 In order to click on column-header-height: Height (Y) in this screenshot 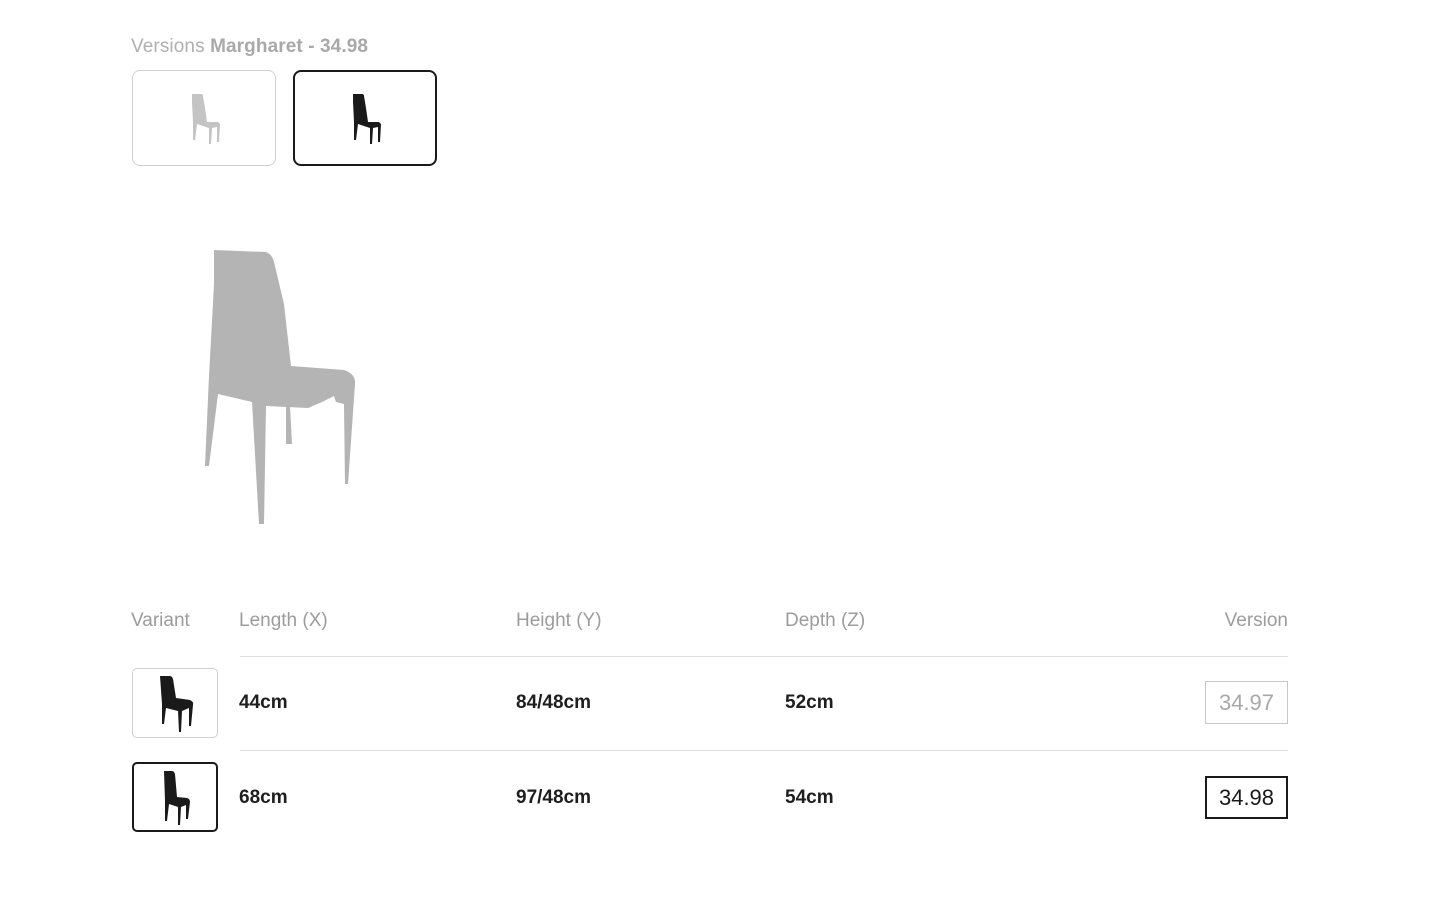, I will do `click(559, 620)`.